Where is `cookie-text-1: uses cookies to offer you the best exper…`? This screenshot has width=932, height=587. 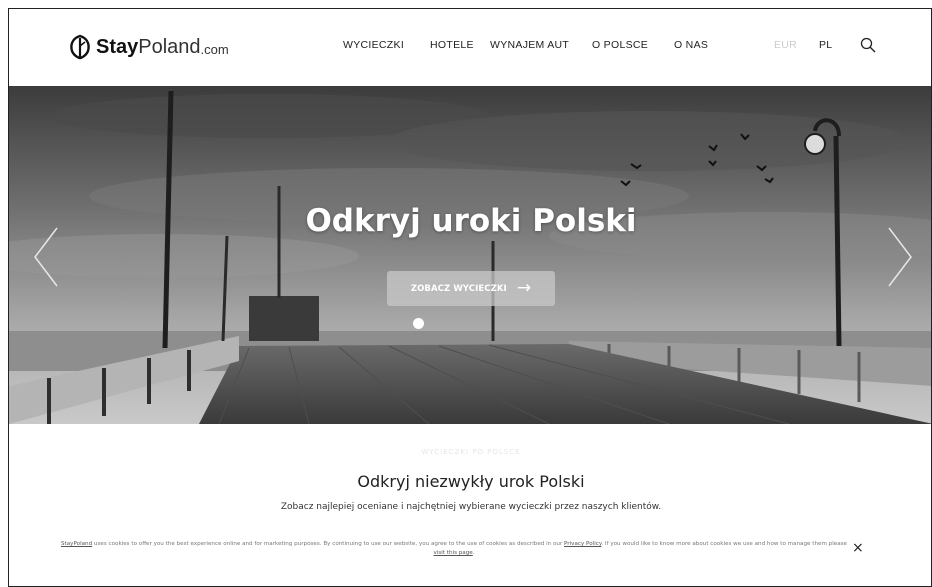 cookie-text-1: uses cookies to offer you the best exper… is located at coordinates (328, 544).